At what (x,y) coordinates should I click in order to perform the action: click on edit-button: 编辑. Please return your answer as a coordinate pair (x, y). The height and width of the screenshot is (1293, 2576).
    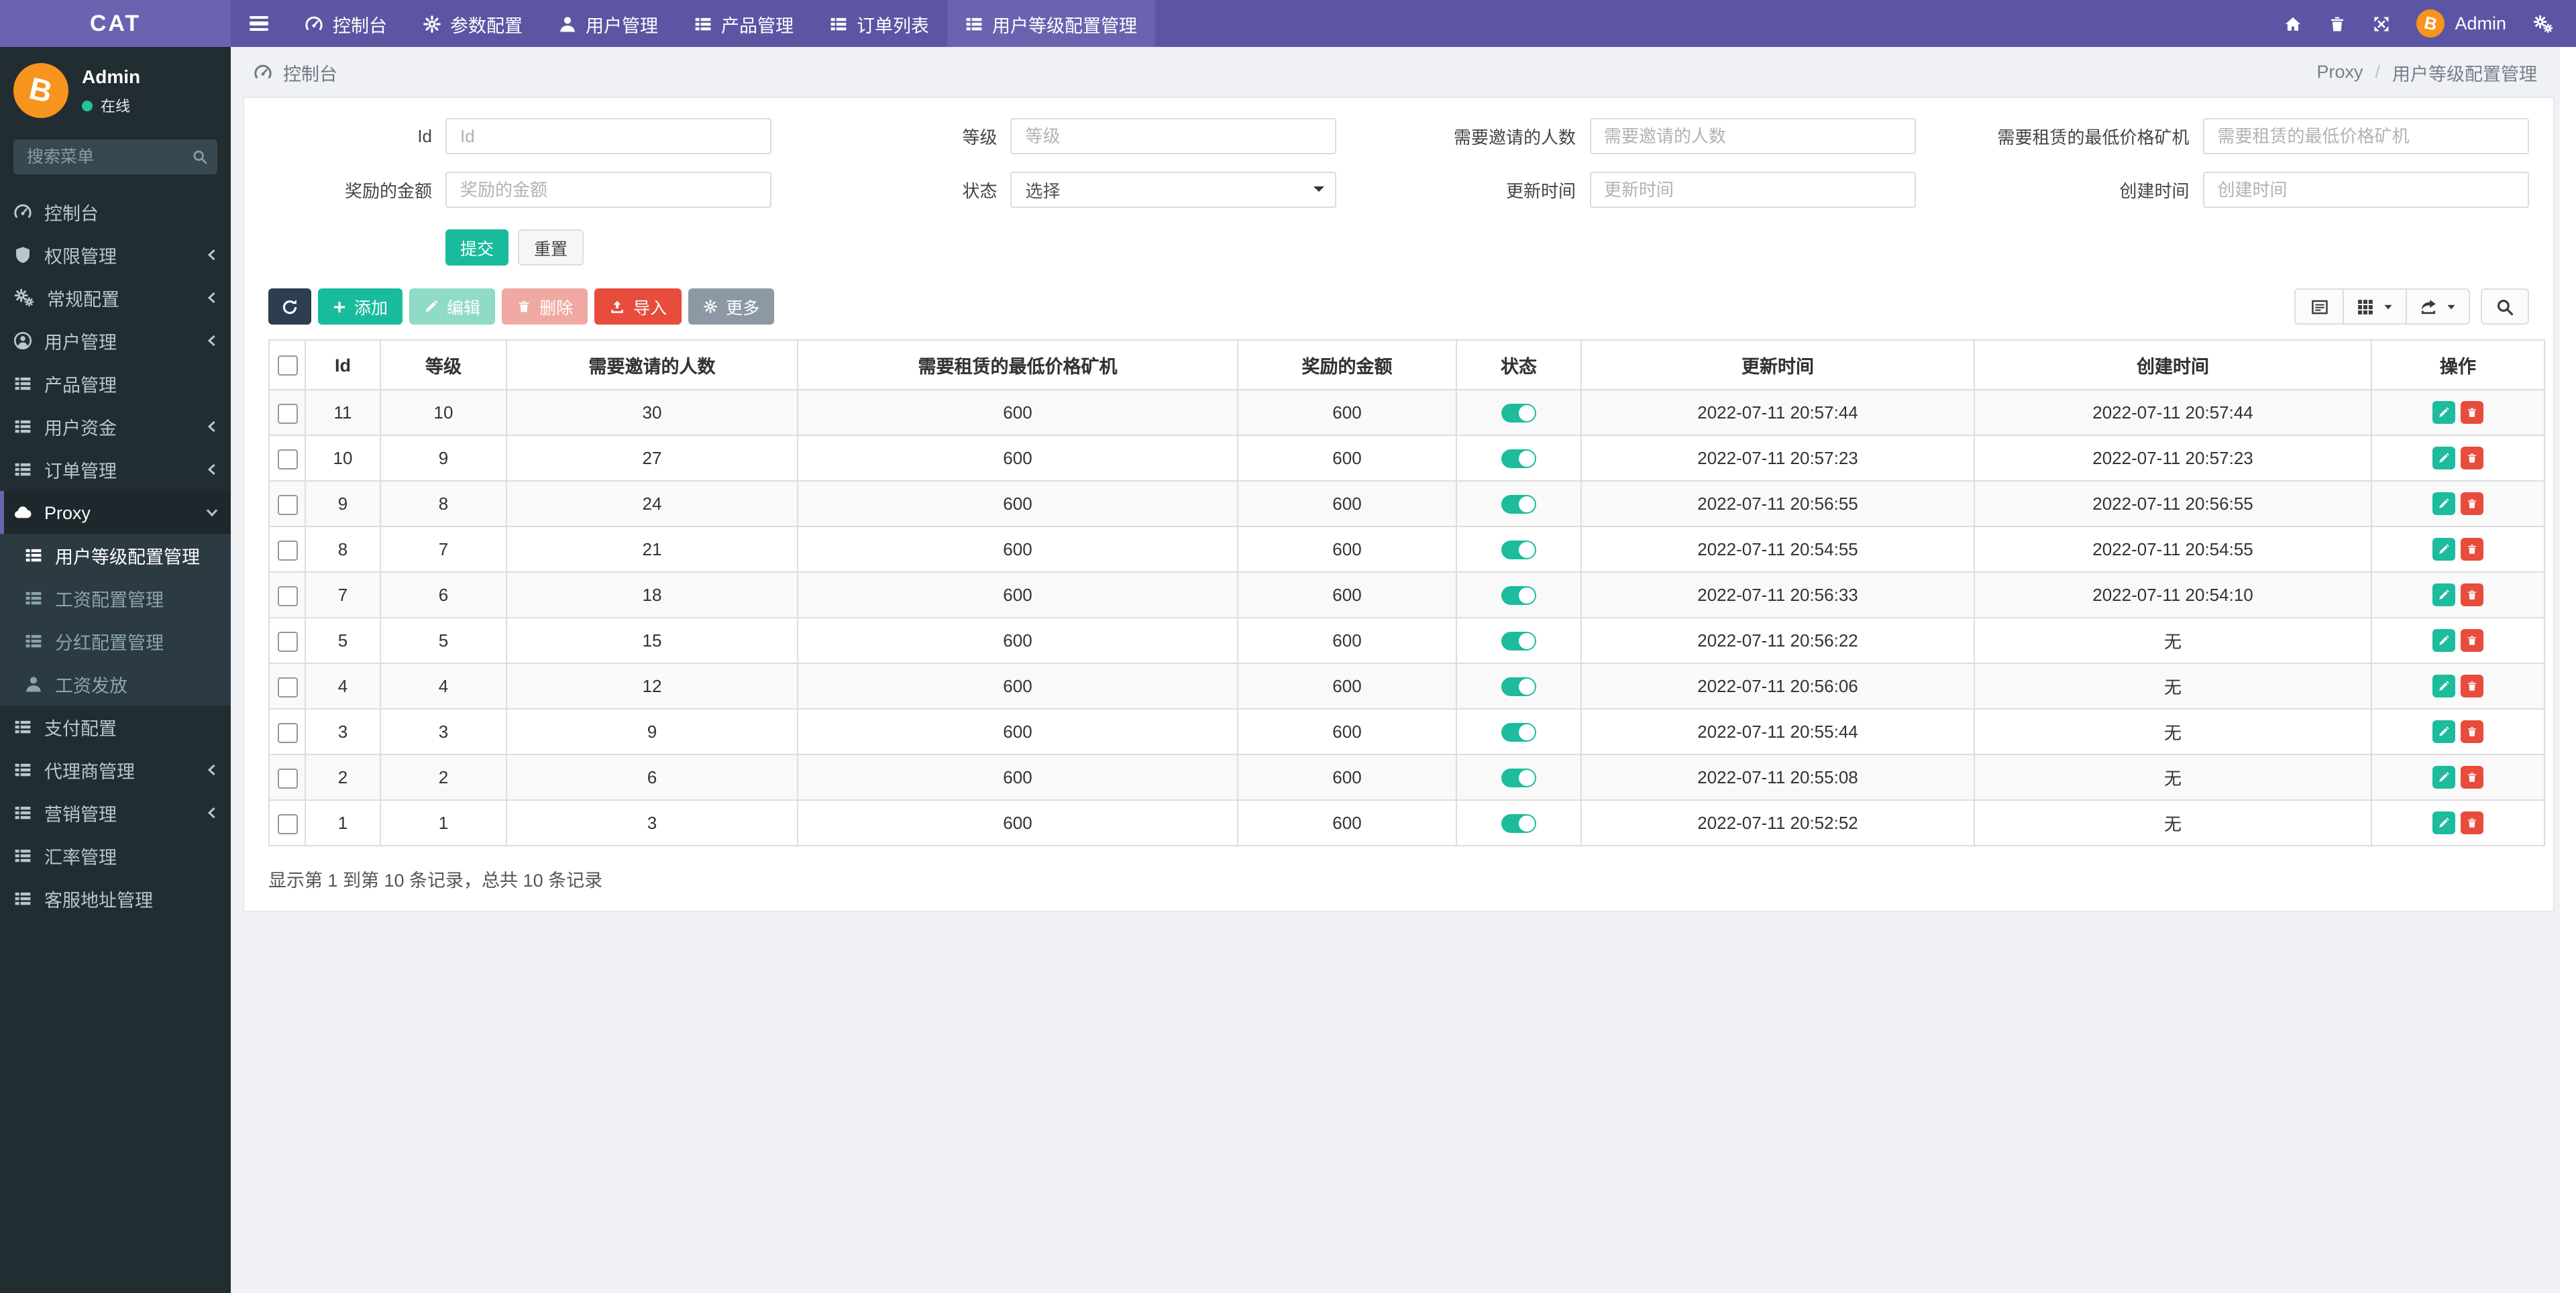
    Looking at the image, I should click on (452, 306).